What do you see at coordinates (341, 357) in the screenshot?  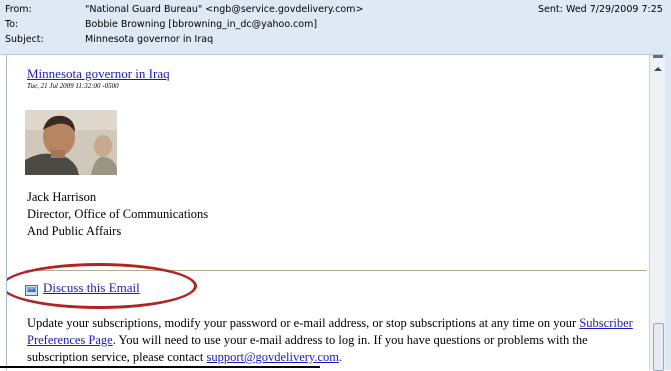 I see `footer-text-3: .` at bounding box center [341, 357].